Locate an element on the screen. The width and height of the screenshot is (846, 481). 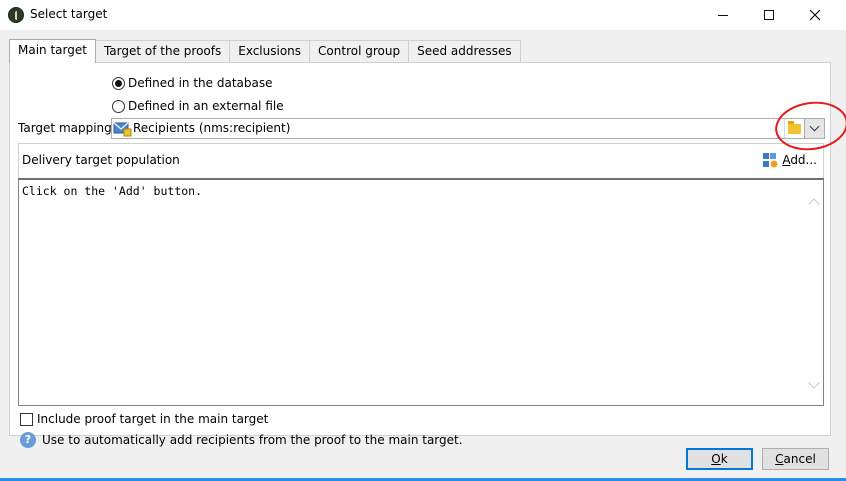
window-title: Select target is located at coordinates (69, 14).